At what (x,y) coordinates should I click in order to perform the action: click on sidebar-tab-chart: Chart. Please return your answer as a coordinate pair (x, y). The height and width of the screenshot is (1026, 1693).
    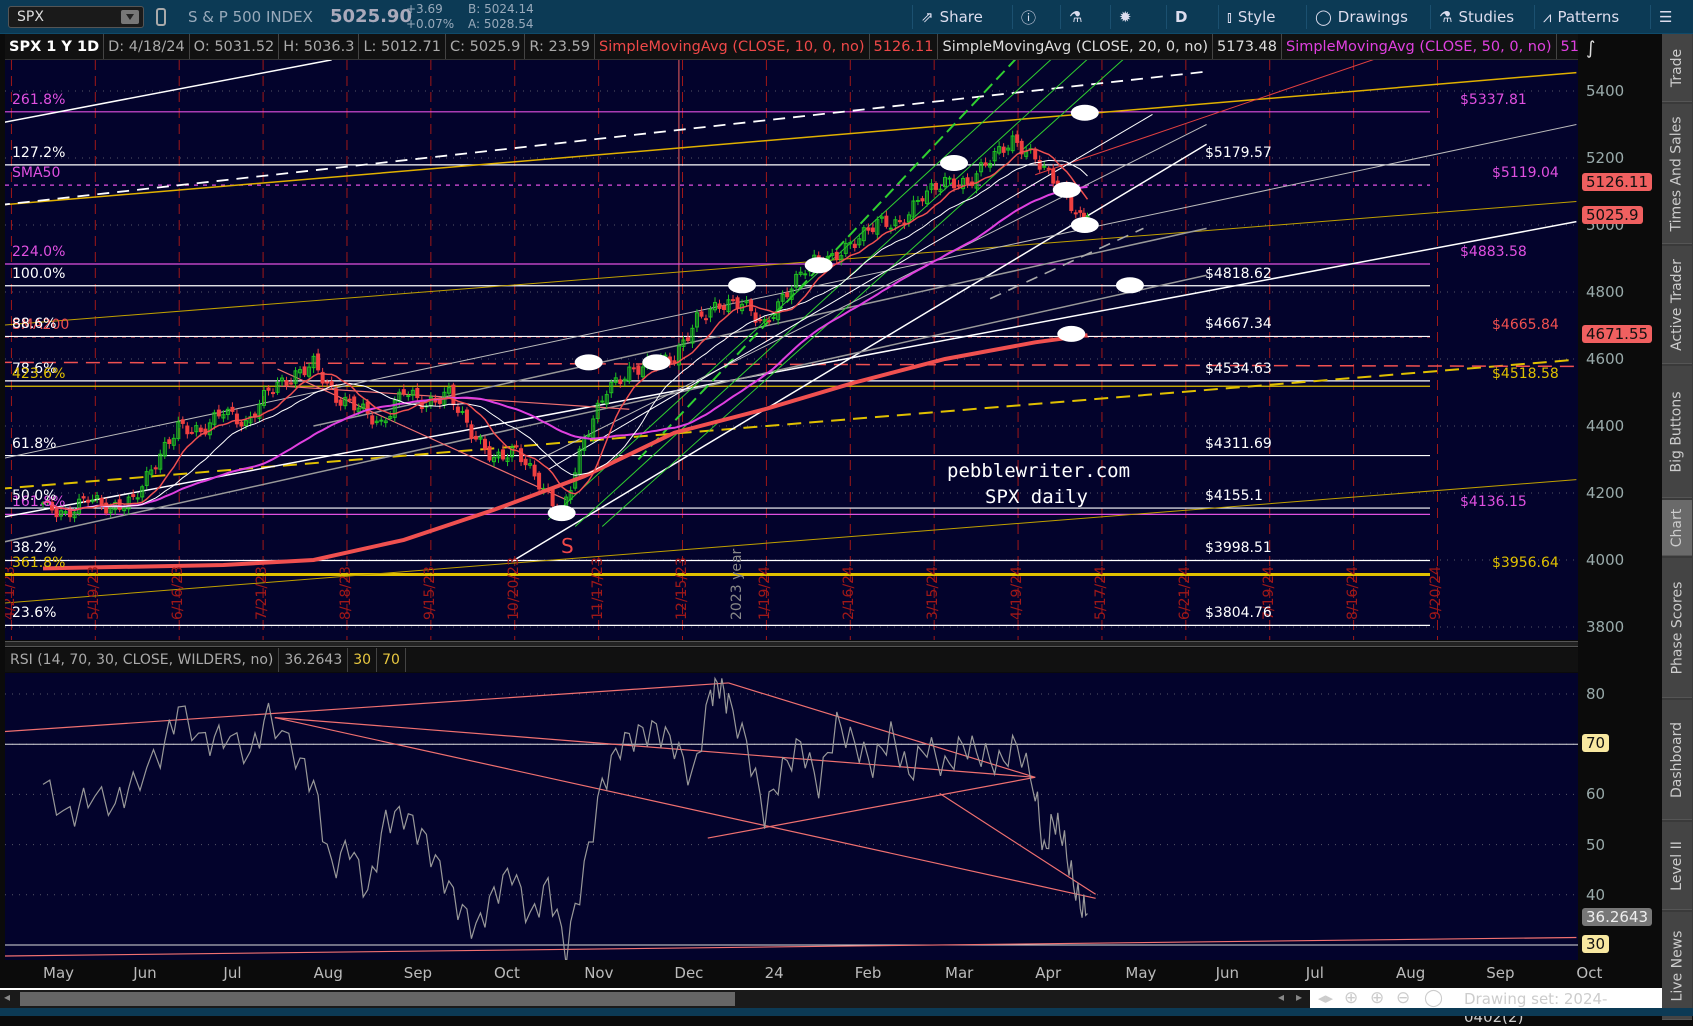
    Looking at the image, I should click on (1677, 528).